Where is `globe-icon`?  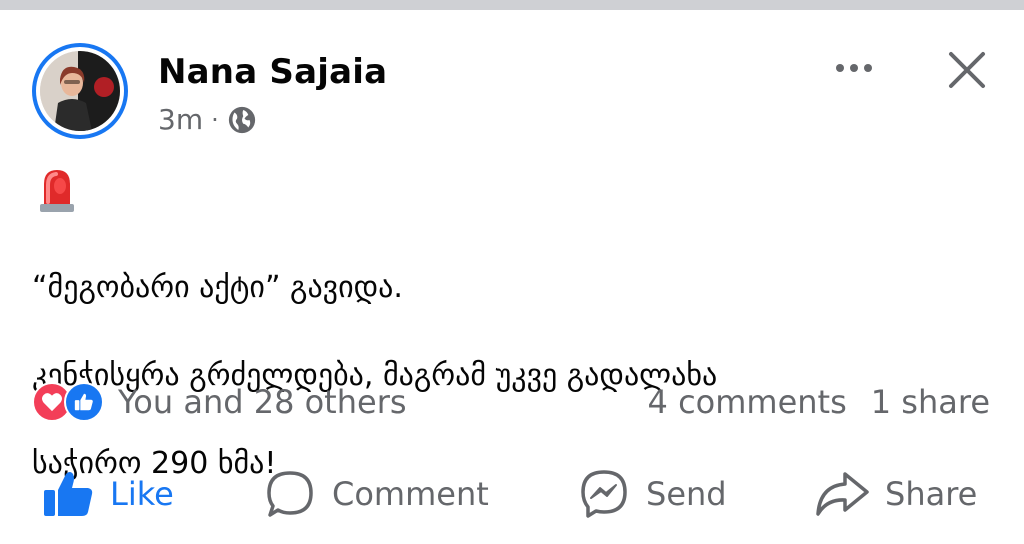
globe-icon is located at coordinates (242, 120).